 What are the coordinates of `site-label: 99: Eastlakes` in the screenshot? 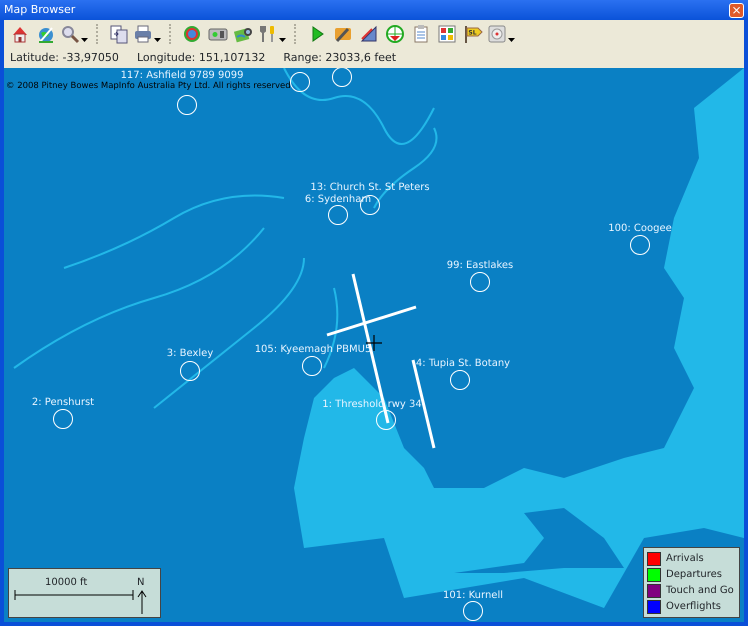 It's located at (480, 266).